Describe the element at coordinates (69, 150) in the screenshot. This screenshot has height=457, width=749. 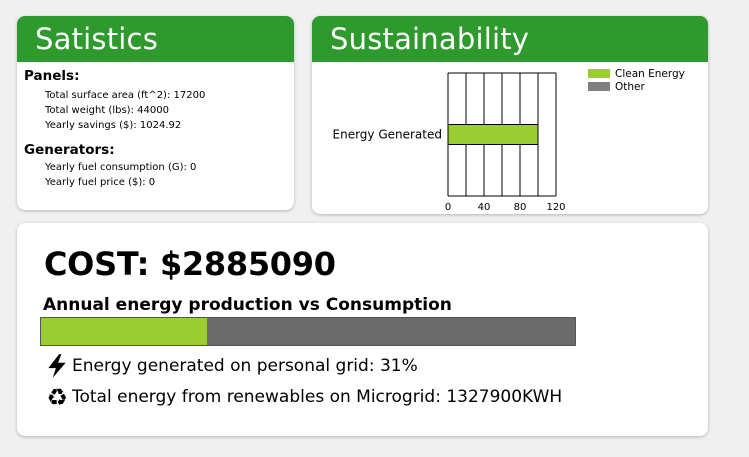
I see `generators-section-title: Generators:` at that location.